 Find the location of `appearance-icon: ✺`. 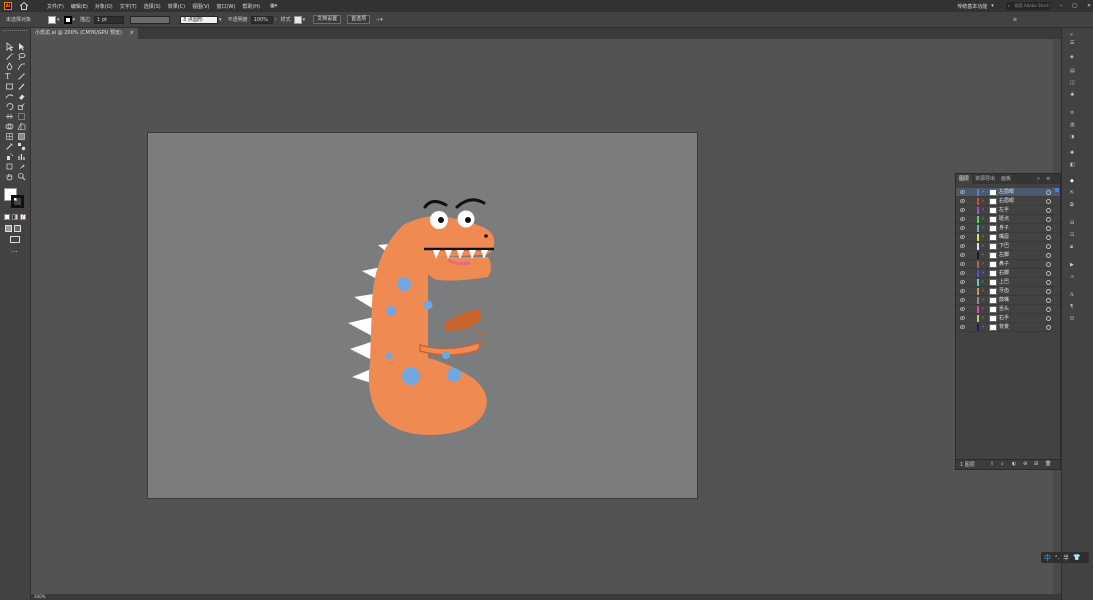

appearance-icon: ✺ is located at coordinates (1072, 153).